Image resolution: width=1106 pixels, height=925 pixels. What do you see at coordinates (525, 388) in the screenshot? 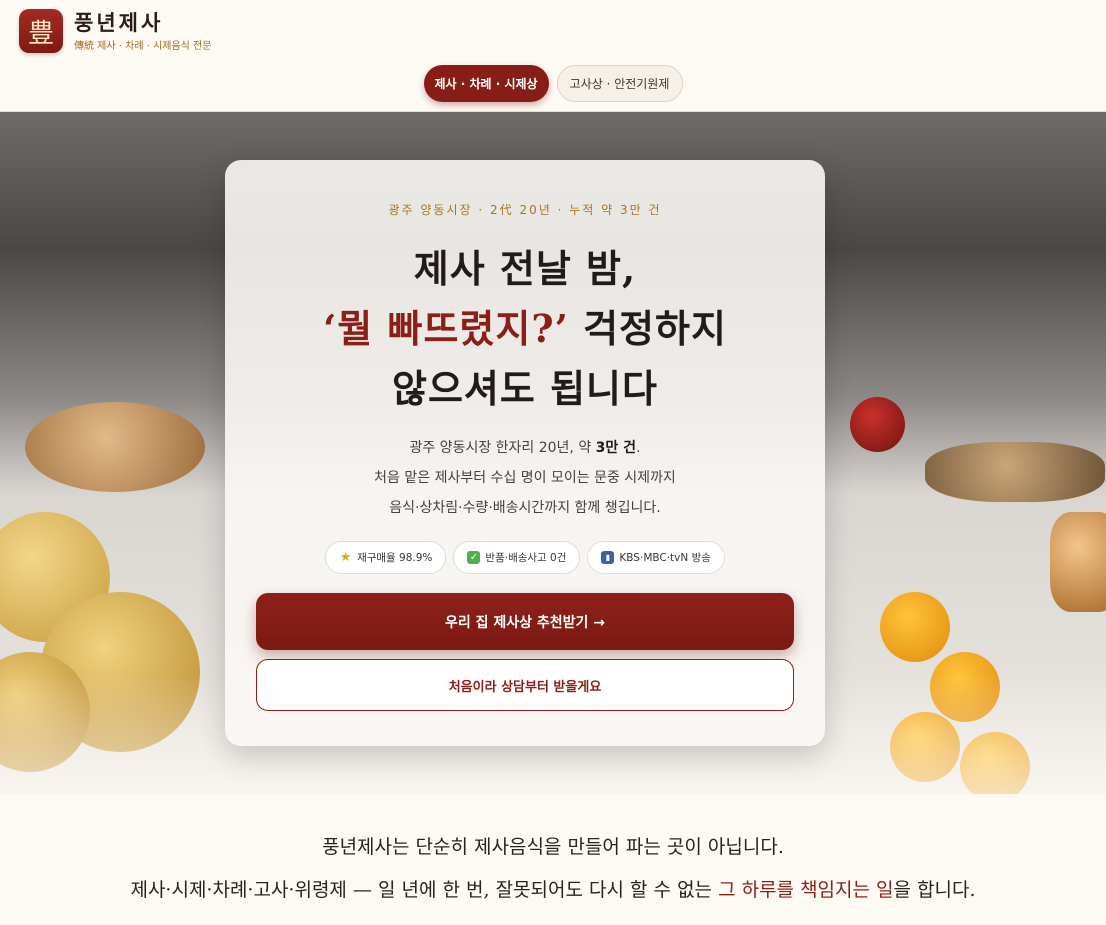
I see `headline-line3: 않으셔도 됩니다` at bounding box center [525, 388].